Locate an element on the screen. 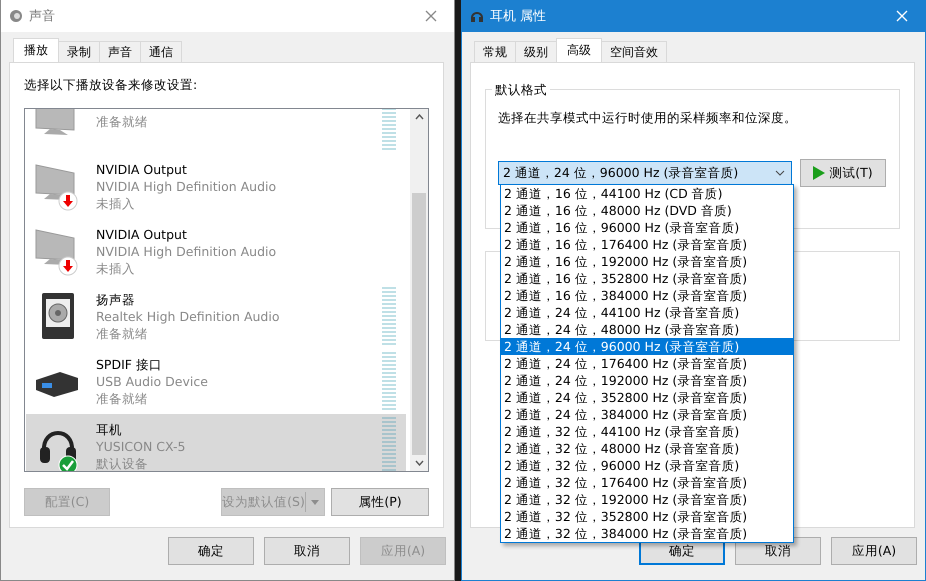 This screenshot has height=581, width=926. instruction-text: 选择以下播放设备来修改设置: is located at coordinates (111, 85).